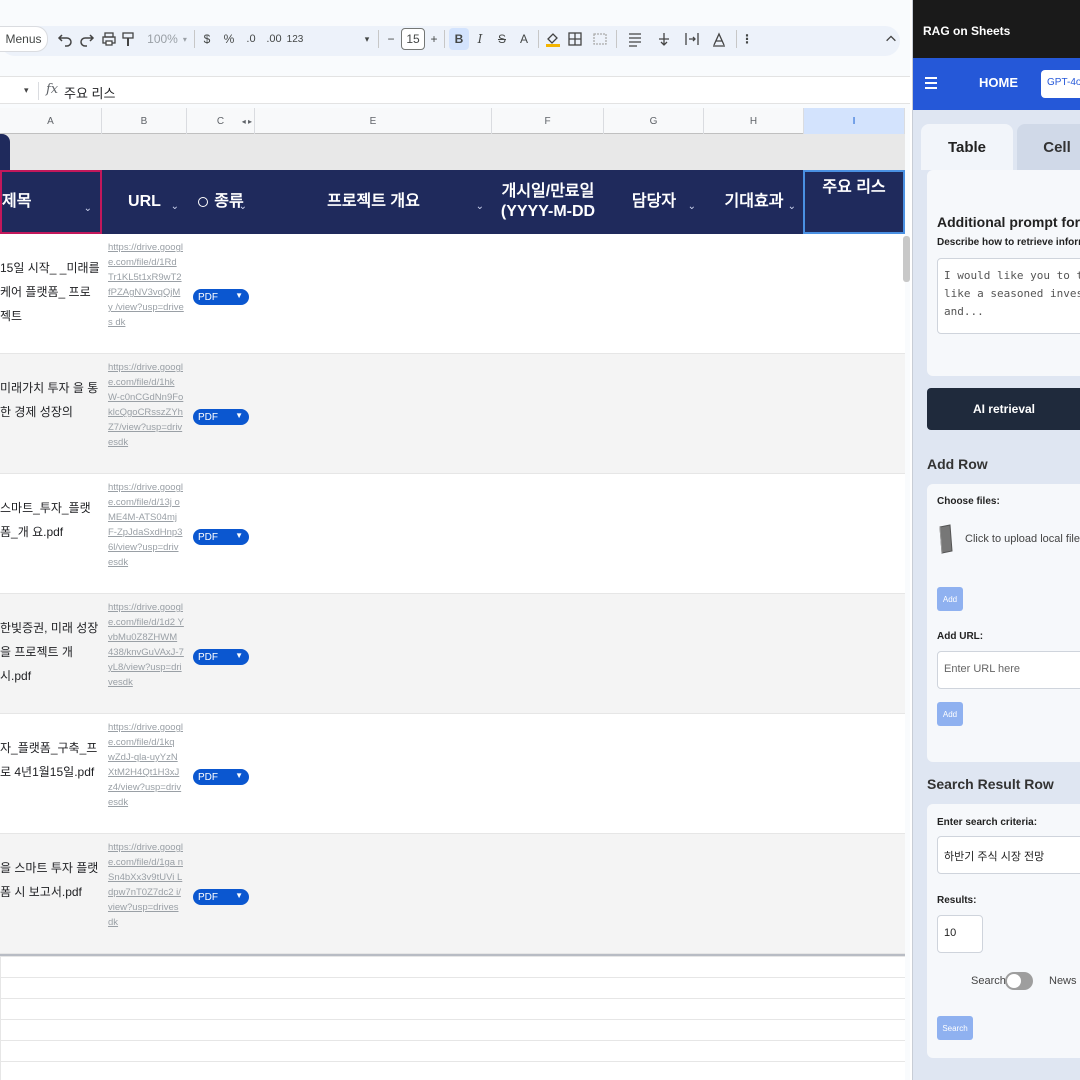  Describe the element at coordinates (221, 202) in the screenshot. I see `header-type: 종류 ⌄` at that location.